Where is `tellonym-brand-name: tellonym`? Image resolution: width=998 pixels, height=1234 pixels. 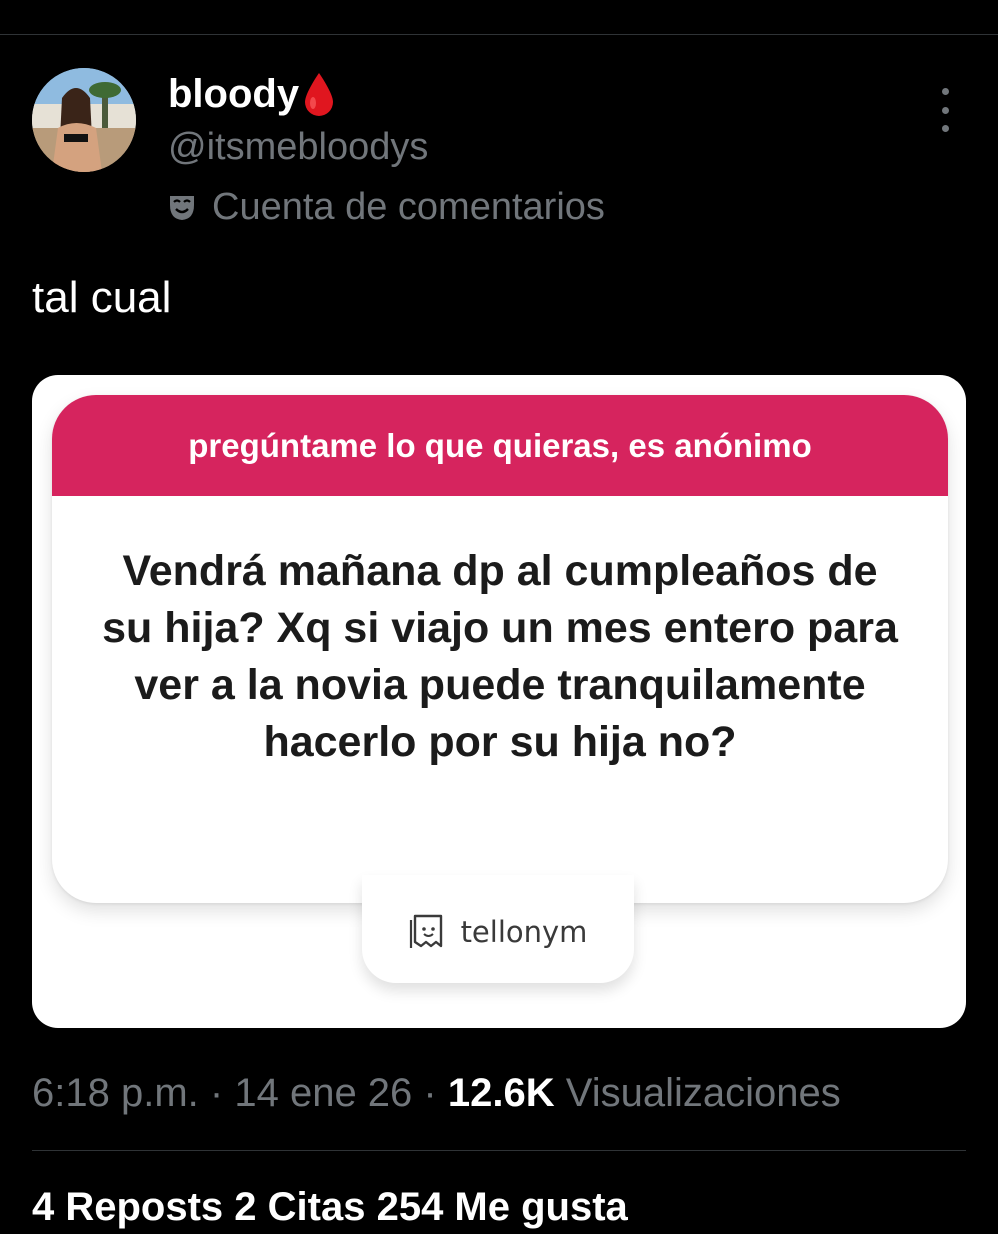
tellonym-brand-name: tellonym is located at coordinates (524, 932).